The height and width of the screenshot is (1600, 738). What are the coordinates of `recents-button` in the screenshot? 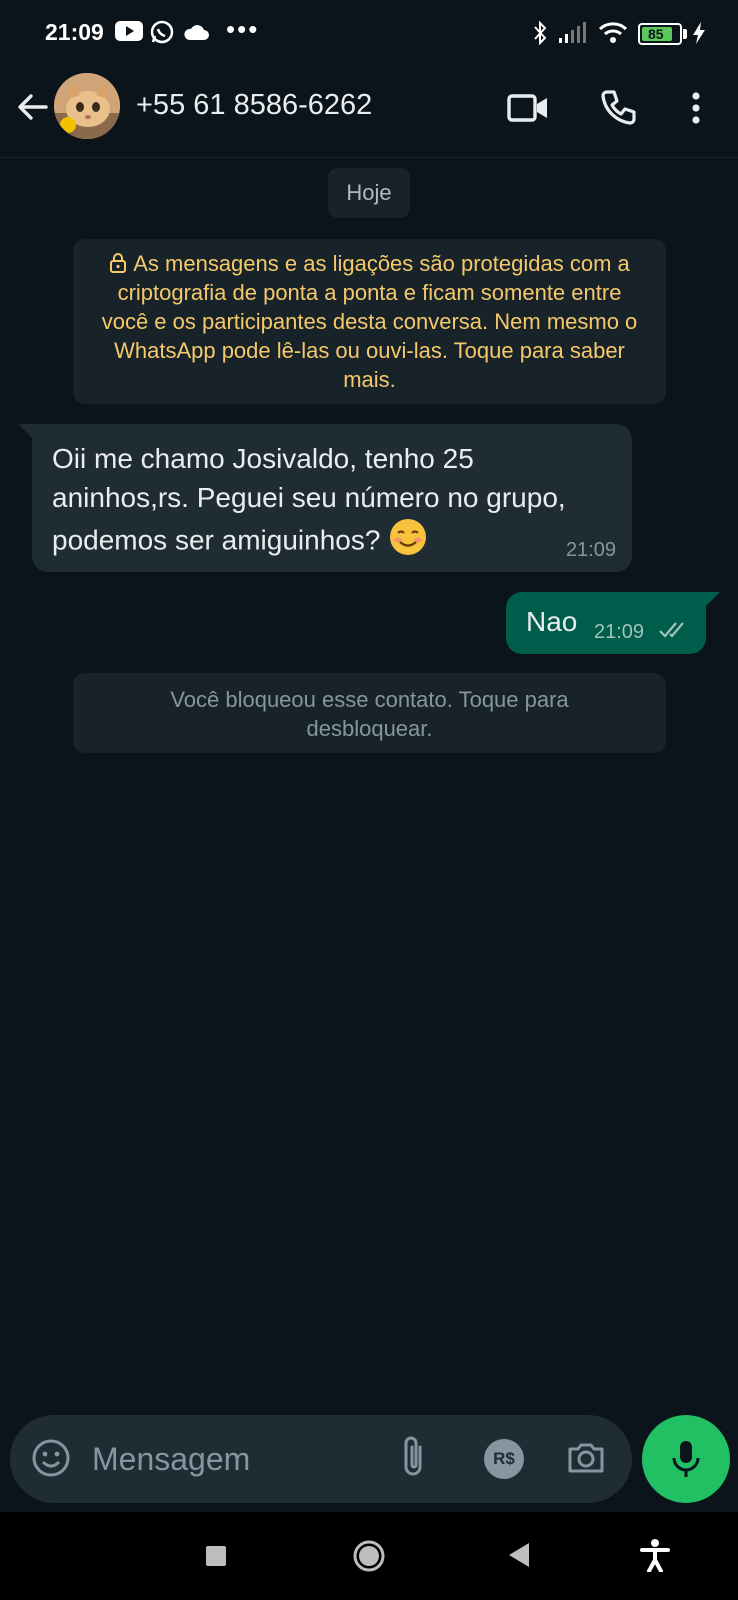 It's located at (216, 1558).